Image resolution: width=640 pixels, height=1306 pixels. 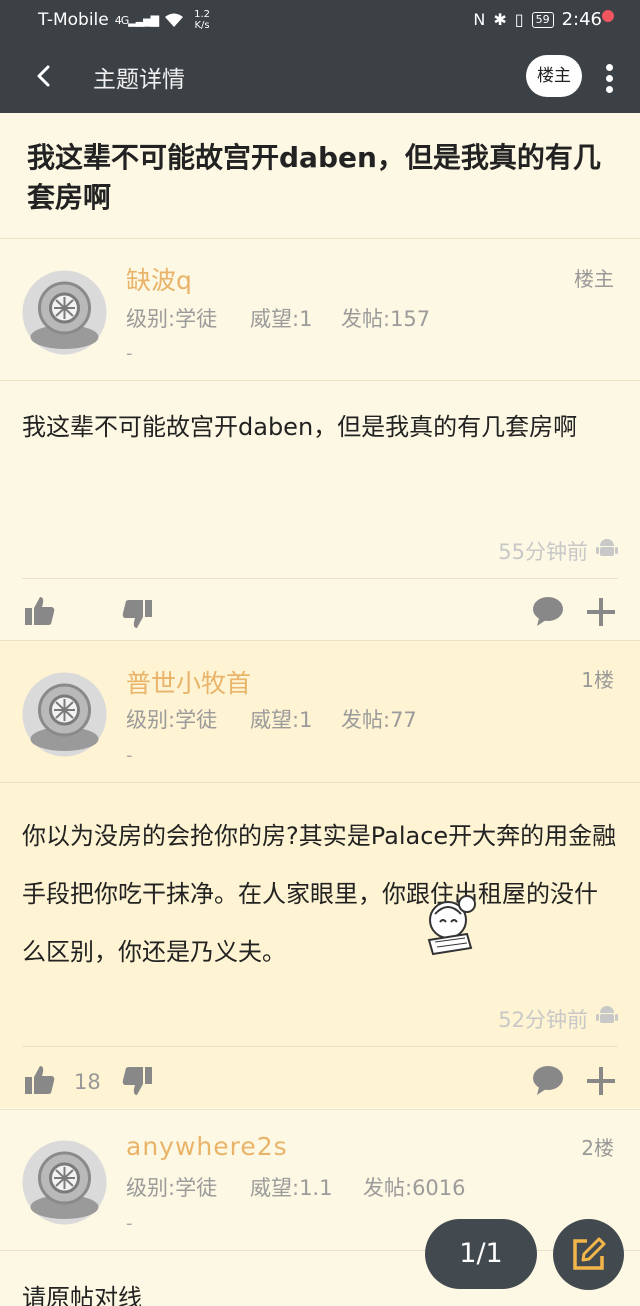 What do you see at coordinates (597, 680) in the screenshot?
I see `floor-label: 1楼` at bounding box center [597, 680].